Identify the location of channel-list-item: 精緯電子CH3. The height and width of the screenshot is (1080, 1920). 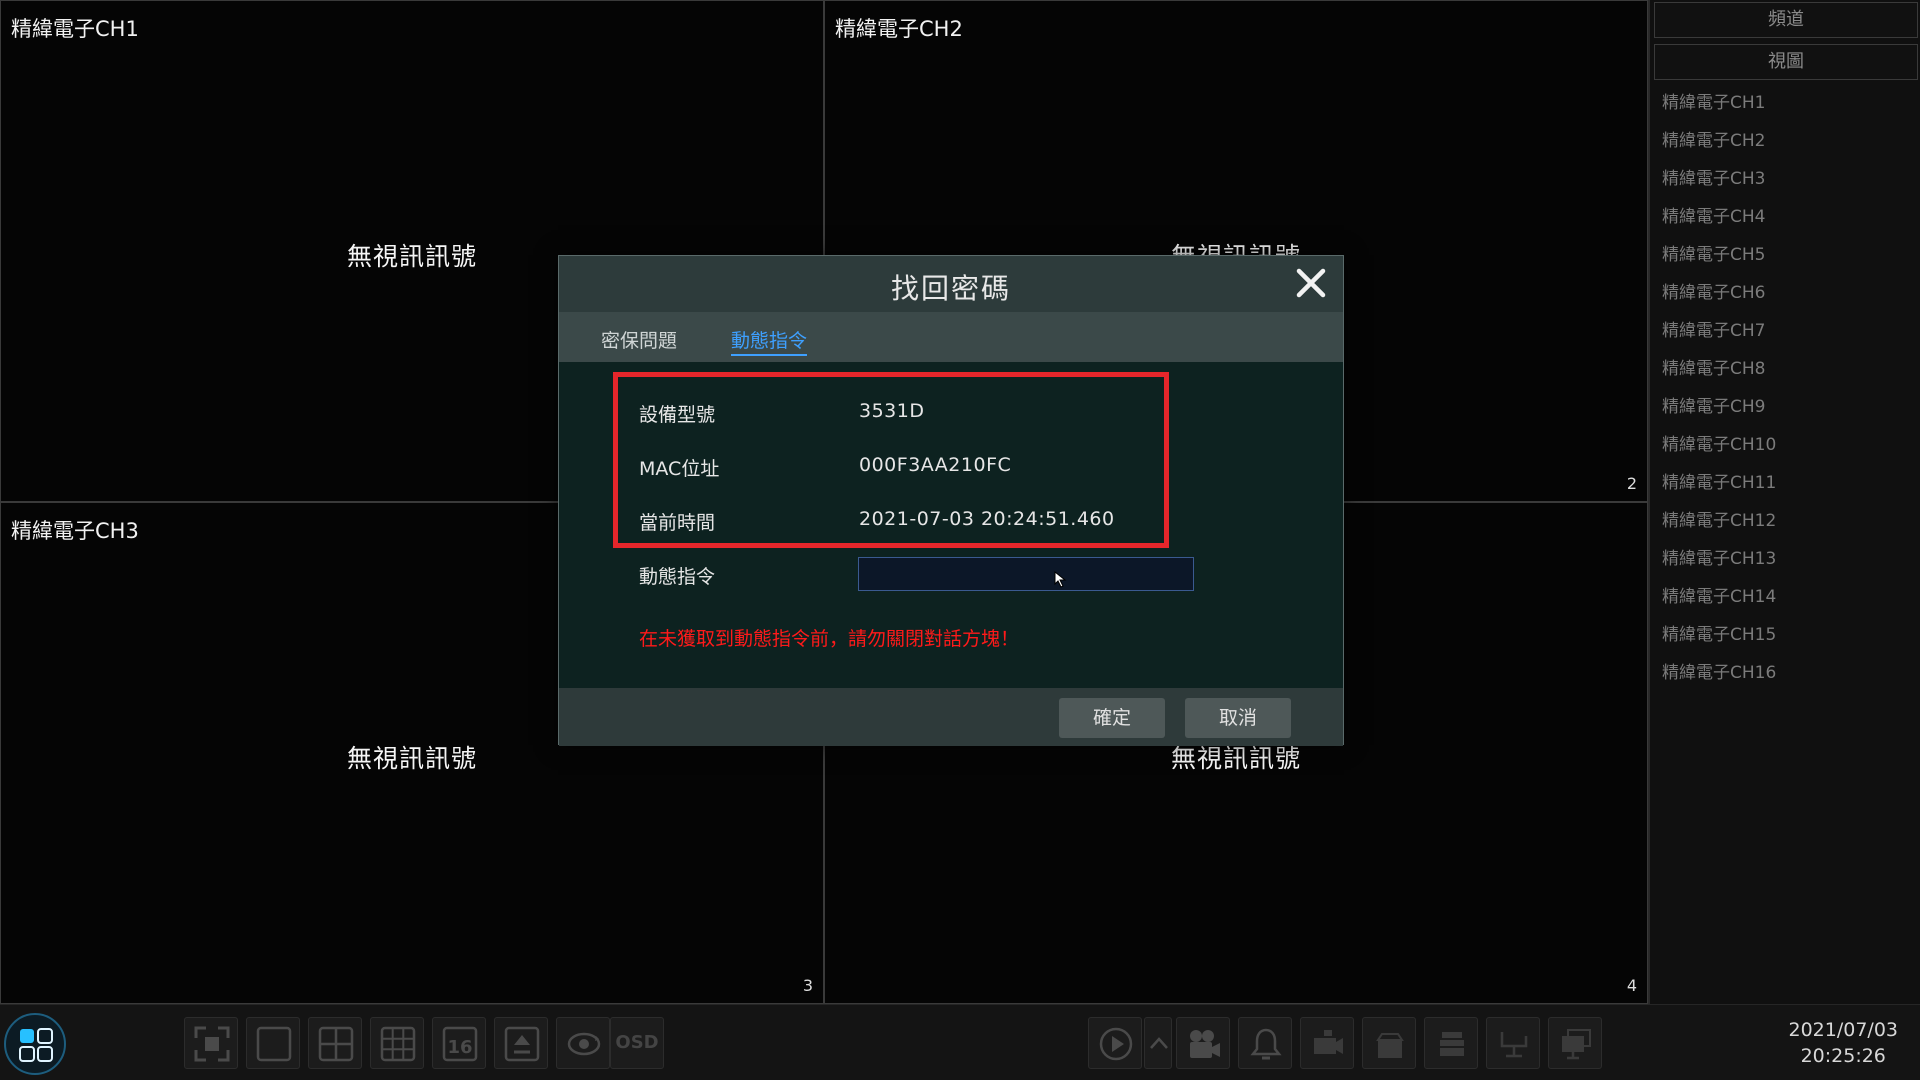
(1719, 183).